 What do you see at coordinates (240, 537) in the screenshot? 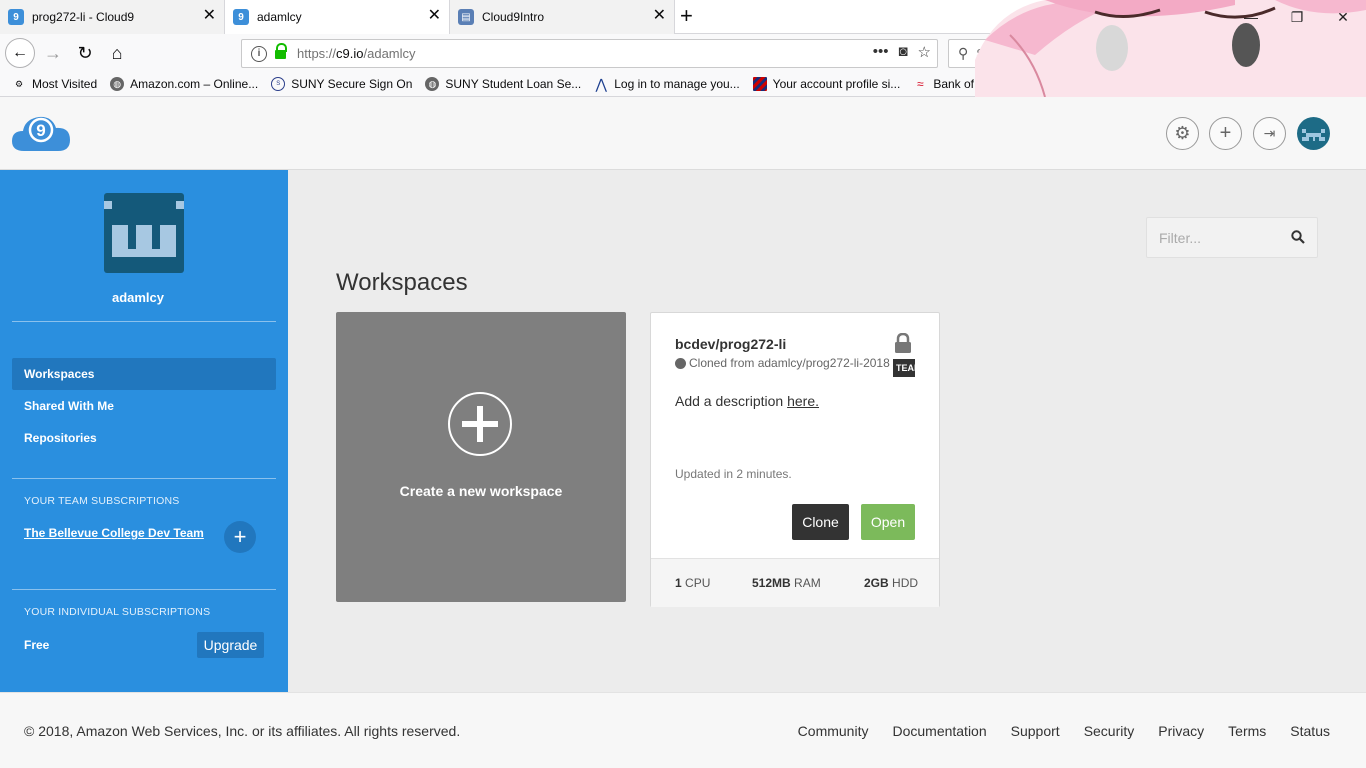
I see `add-team-button: +` at bounding box center [240, 537].